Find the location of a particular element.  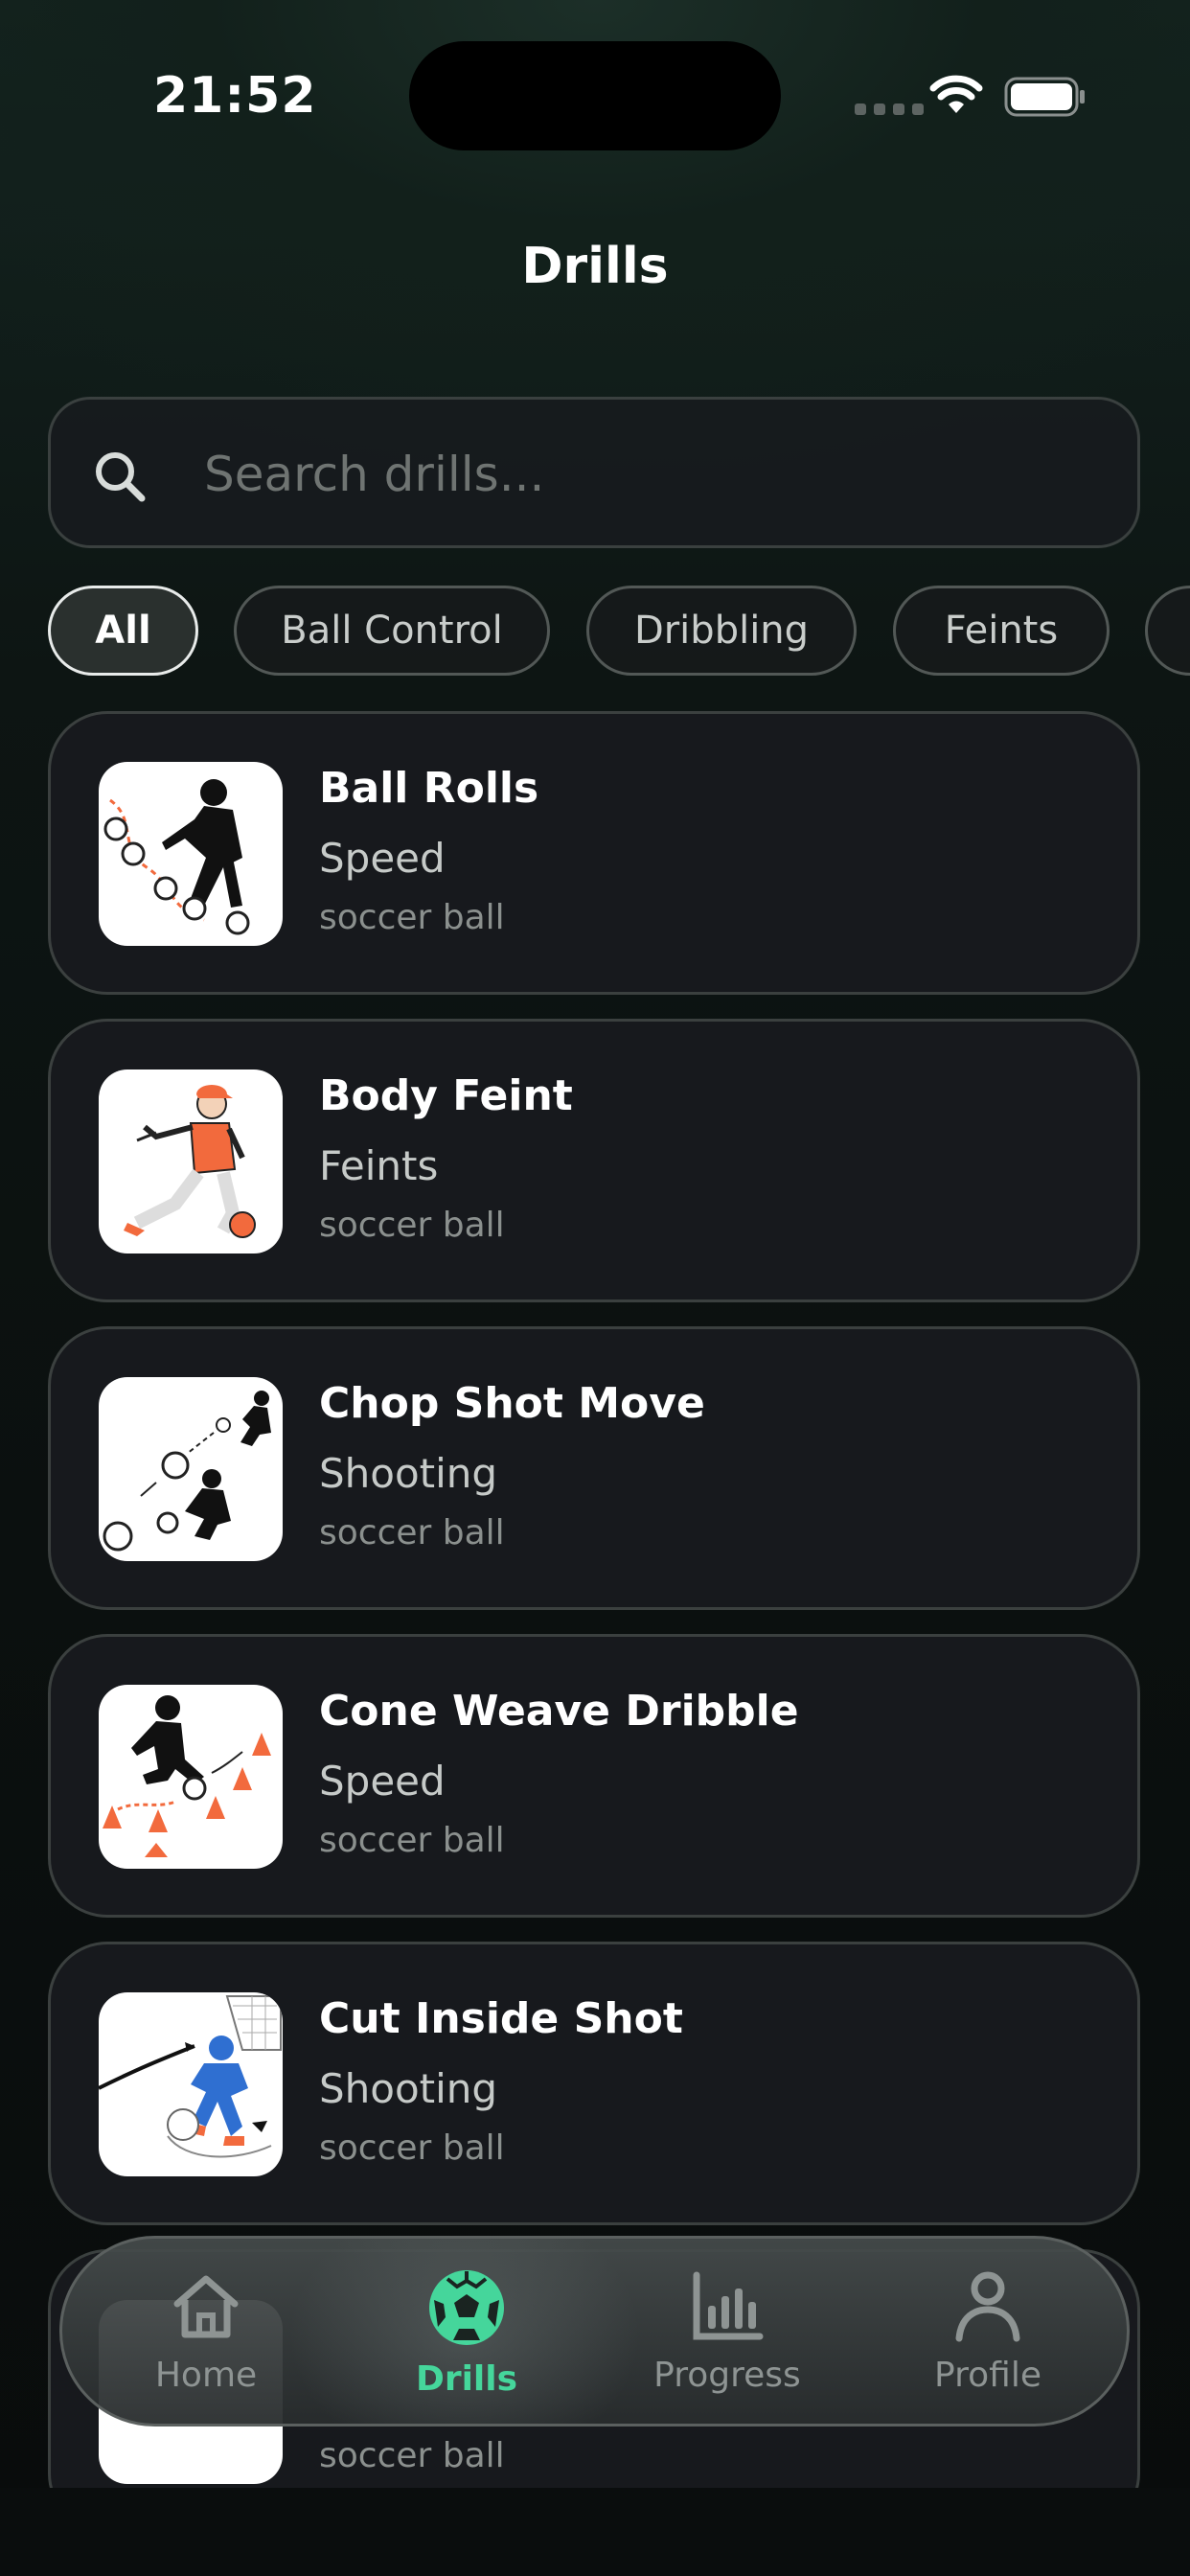

filter-chip-feints: Feints is located at coordinates (1002, 631).